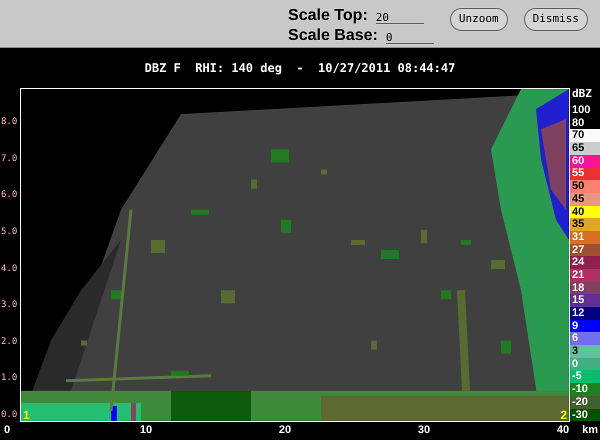 Image resolution: width=600 pixels, height=440 pixels. What do you see at coordinates (9, 269) in the screenshot?
I see `y-tick-label: 4.0` at bounding box center [9, 269].